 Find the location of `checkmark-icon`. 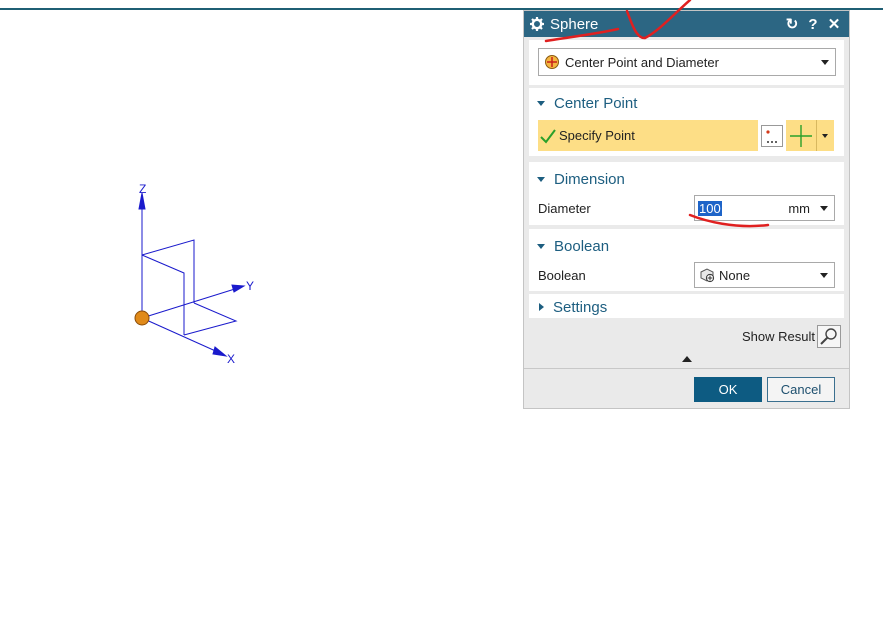

checkmark-icon is located at coordinates (548, 136).